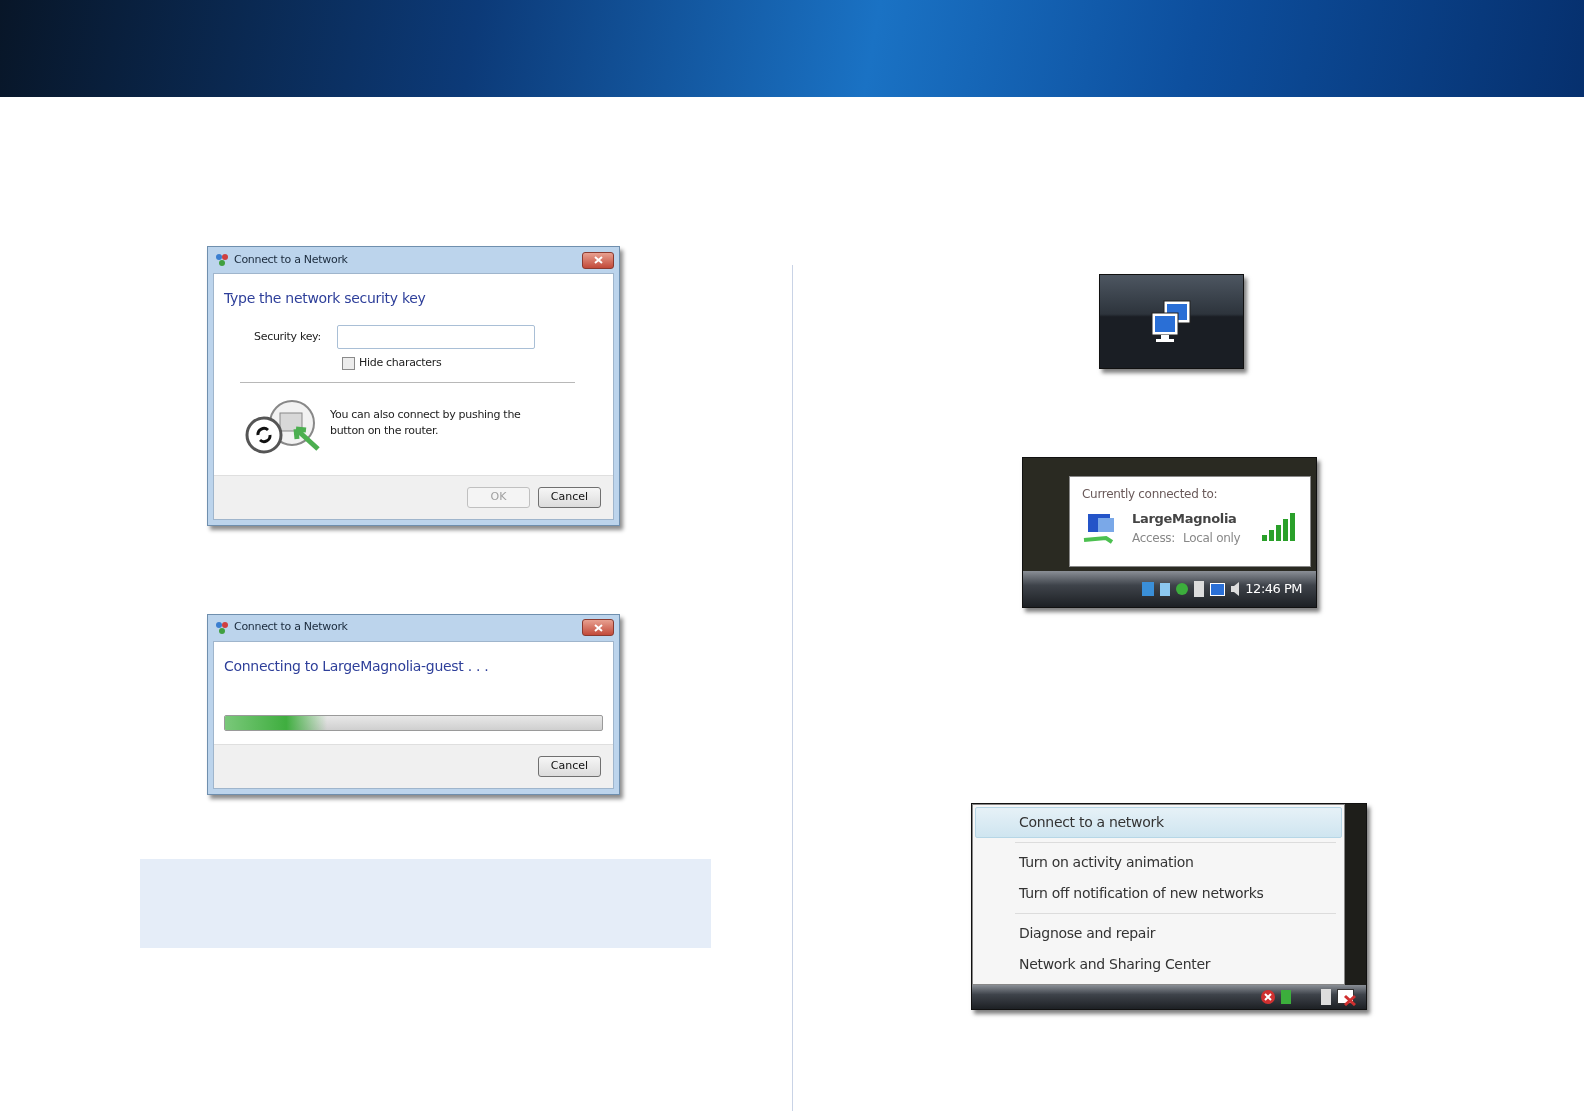  I want to click on error-shield-icon, so click(1268, 997).